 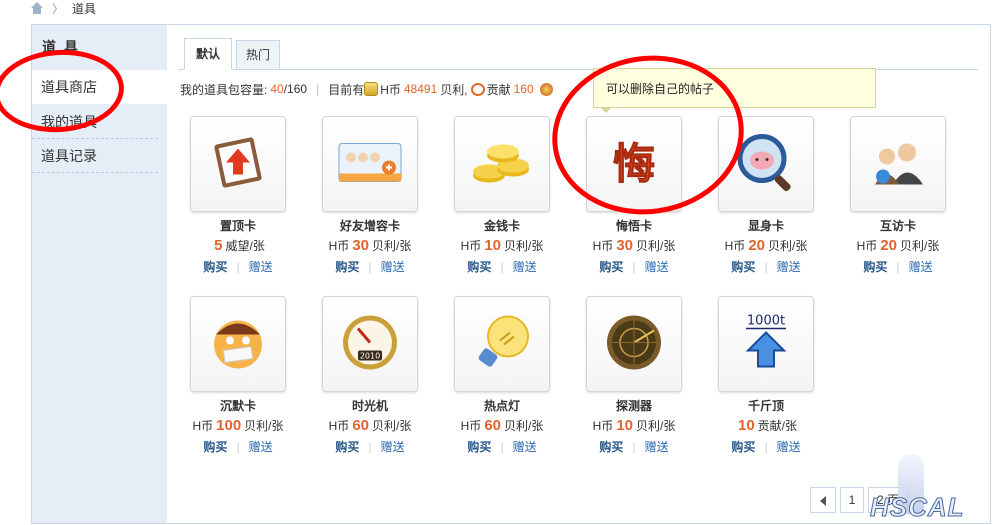 What do you see at coordinates (218, 245) in the screenshot?
I see `price-value: 5` at bounding box center [218, 245].